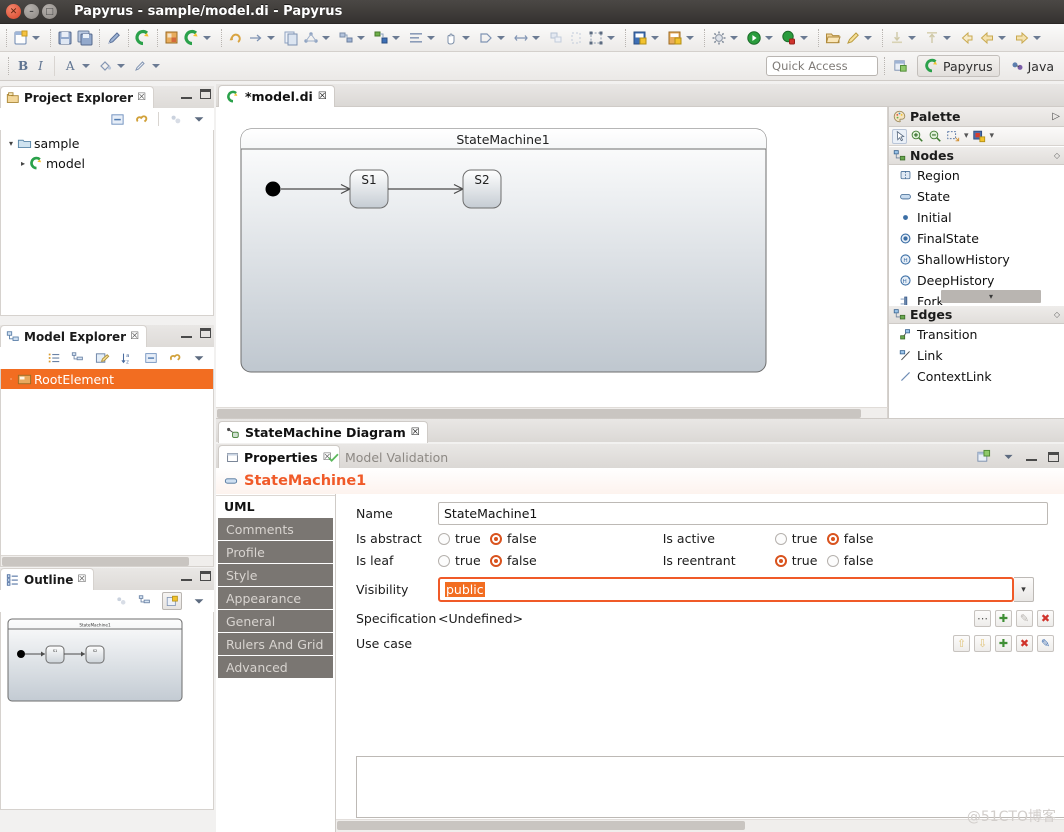  Describe the element at coordinates (917, 136) in the screenshot. I see `zoom-in-tool-icon` at that location.